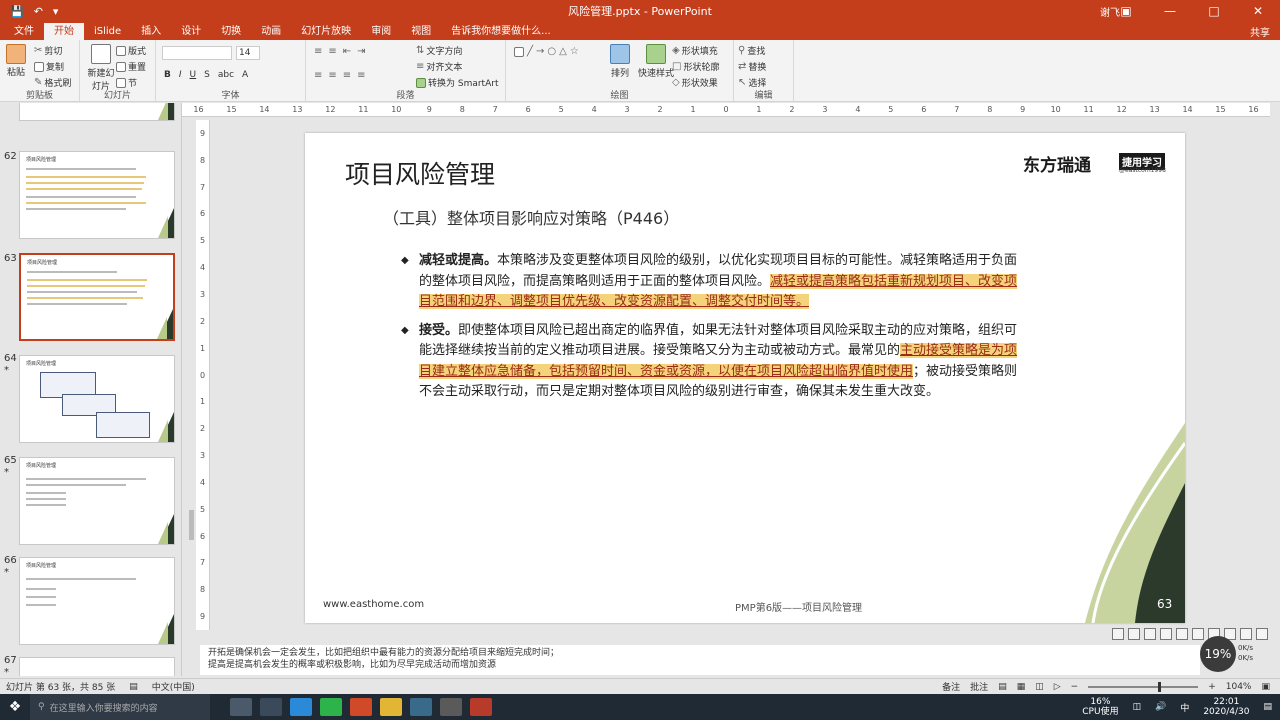 This screenshot has height=720, width=1280. Describe the element at coordinates (559, 51) in the screenshot. I see `shapes-gallery: ╱ → ○ △ ☆` at that location.